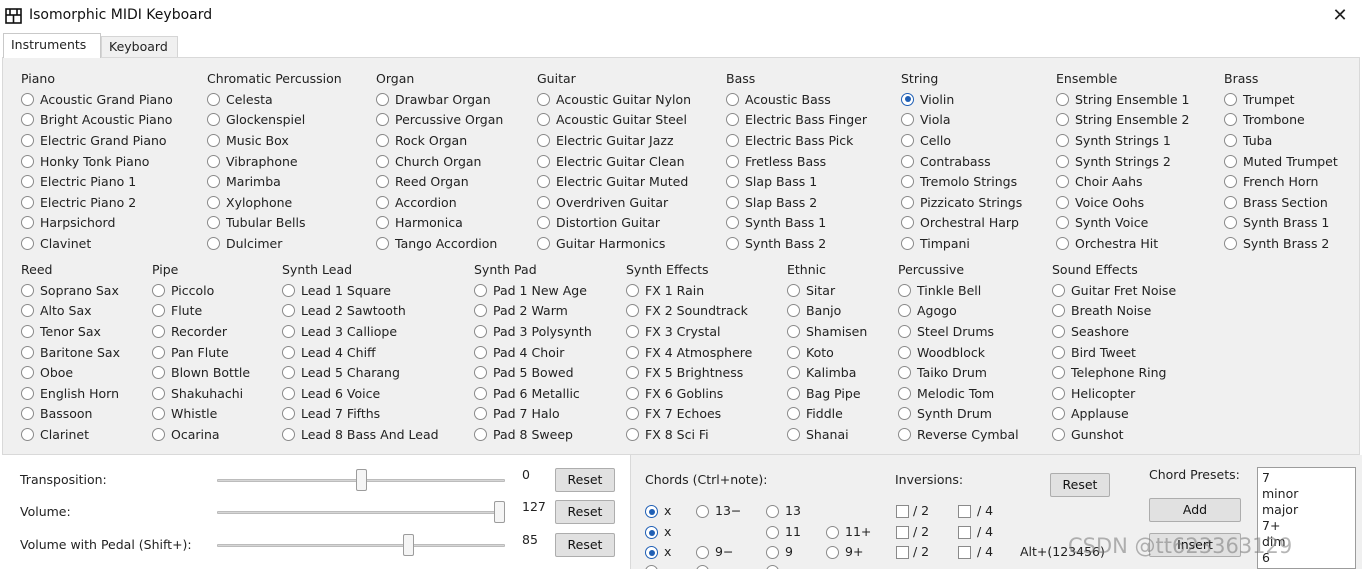  Describe the element at coordinates (201, 414) in the screenshot. I see `instrument-option-whistle: Whistle` at that location.